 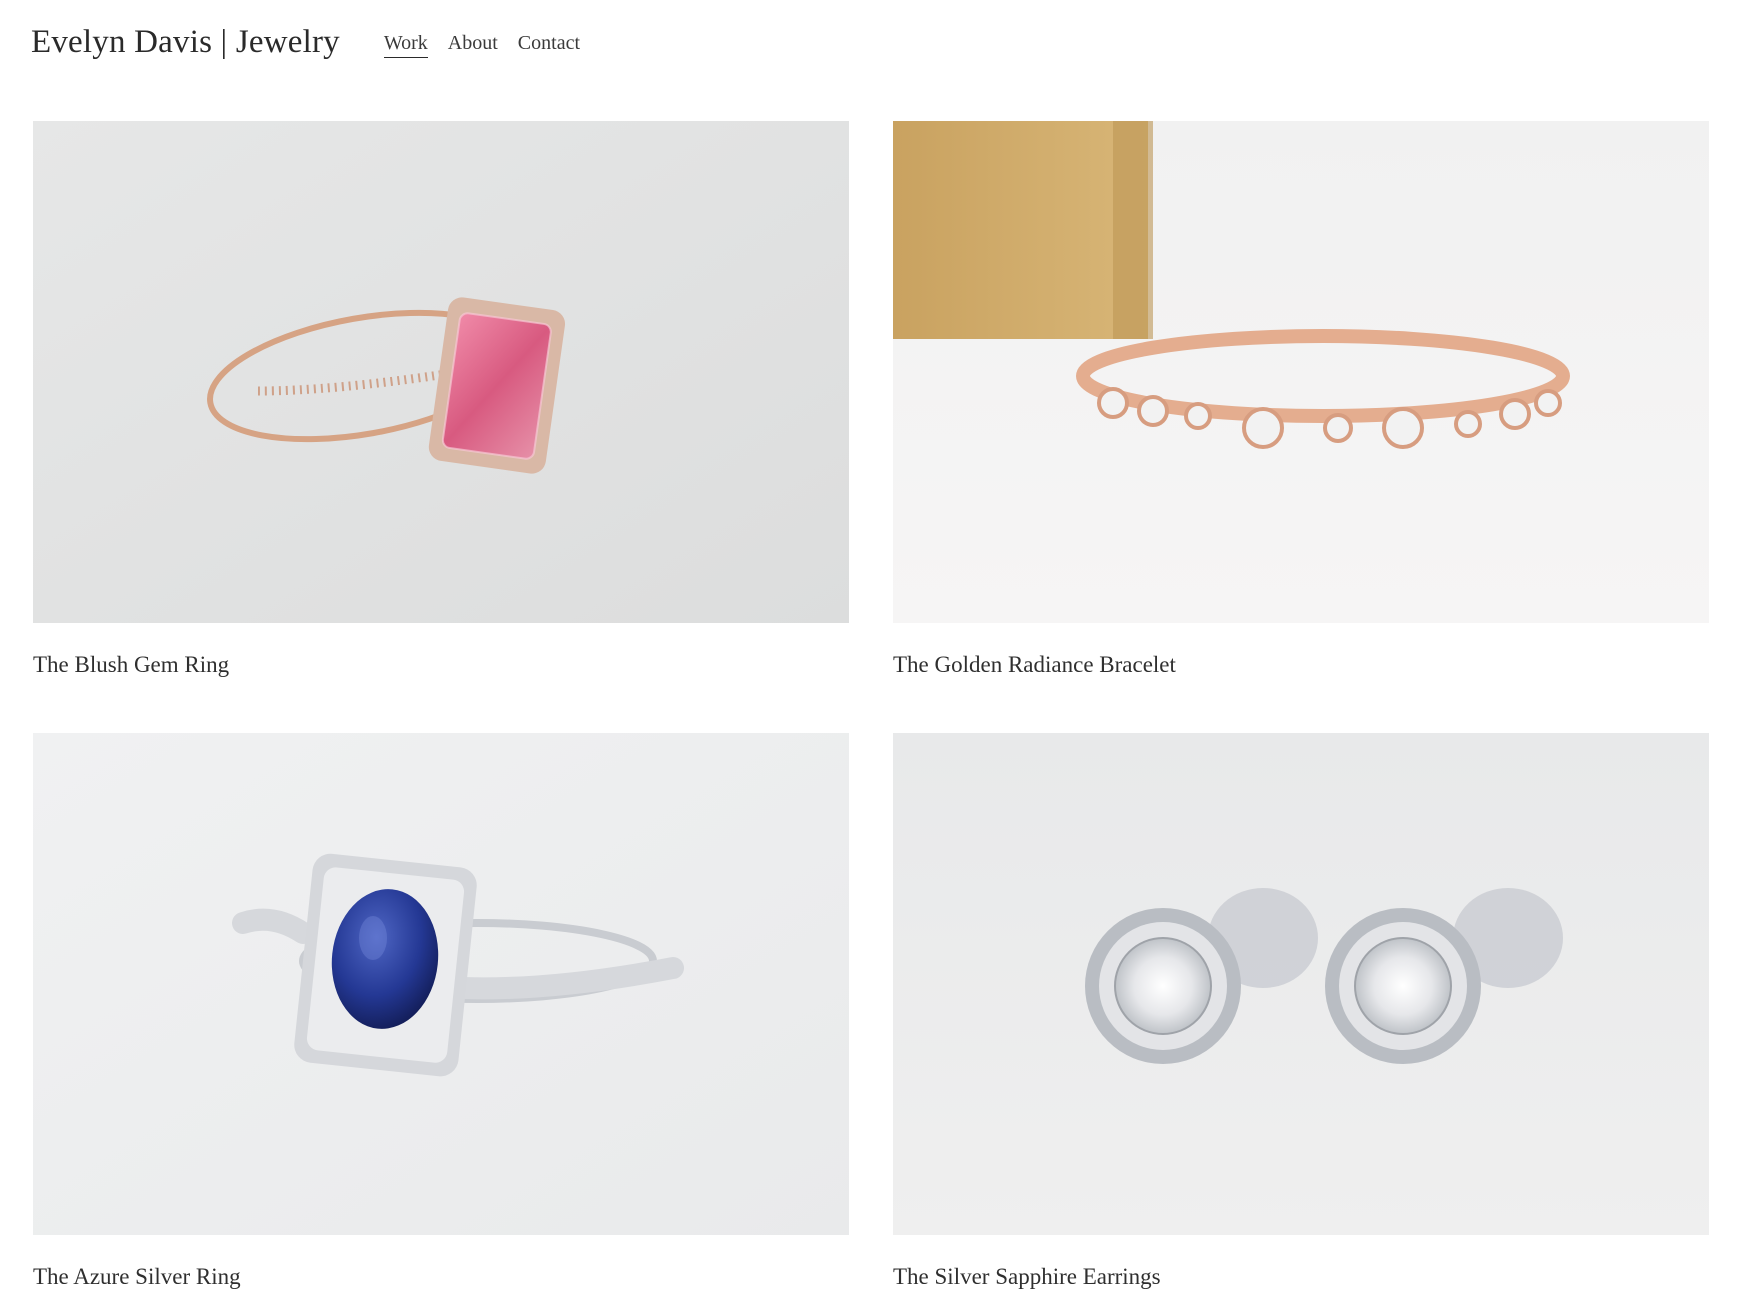 I want to click on item-title: The Azure Silver Ring, so click(x=137, y=1276).